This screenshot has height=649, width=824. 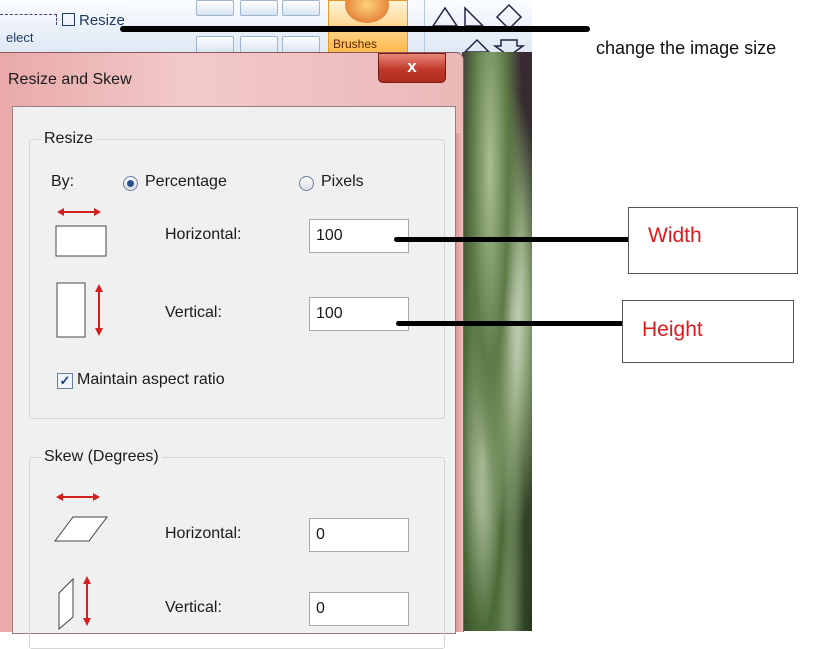 What do you see at coordinates (215, 8) in the screenshot?
I see `pencil-tool-button` at bounding box center [215, 8].